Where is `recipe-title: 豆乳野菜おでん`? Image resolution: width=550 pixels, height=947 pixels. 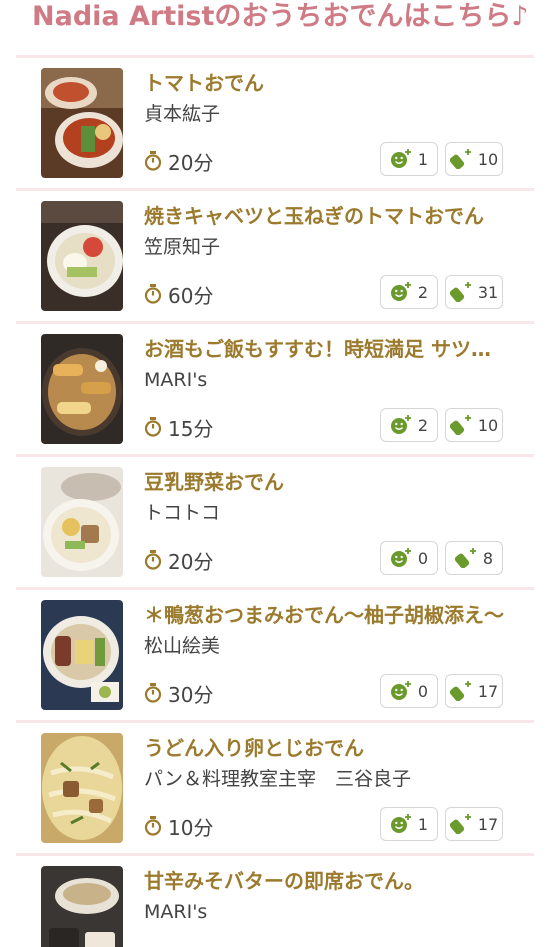 recipe-title: 豆乳野菜おでん is located at coordinates (324, 482).